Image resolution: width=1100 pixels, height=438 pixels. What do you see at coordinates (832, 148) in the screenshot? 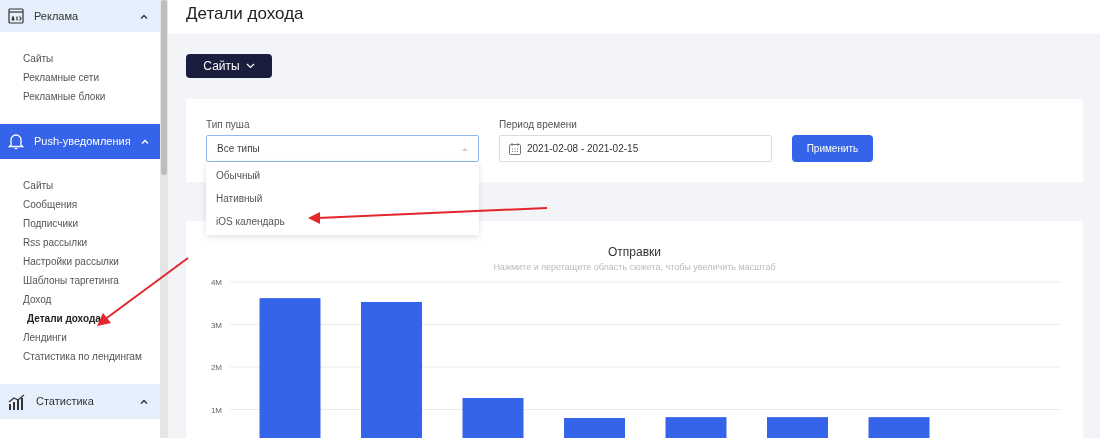
I see `apply-button: Применить` at bounding box center [832, 148].